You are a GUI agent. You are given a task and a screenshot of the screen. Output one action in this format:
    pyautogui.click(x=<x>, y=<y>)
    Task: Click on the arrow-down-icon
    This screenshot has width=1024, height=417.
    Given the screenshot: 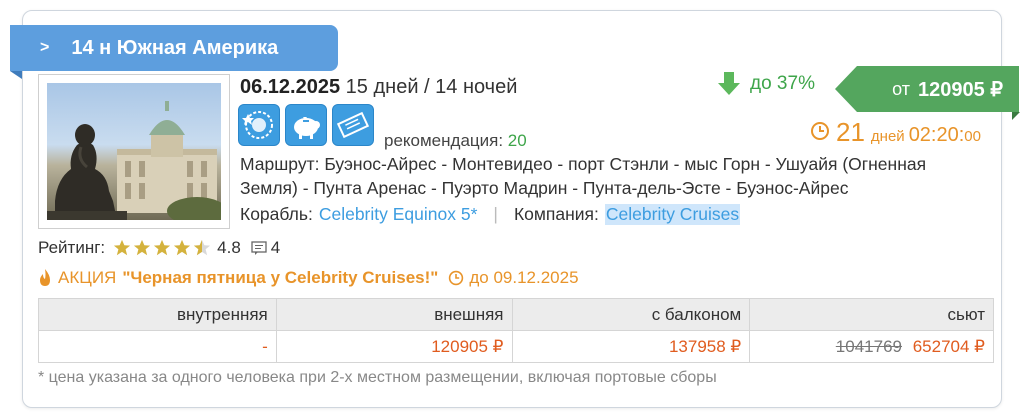 What is the action you would take?
    pyautogui.click(x=729, y=83)
    